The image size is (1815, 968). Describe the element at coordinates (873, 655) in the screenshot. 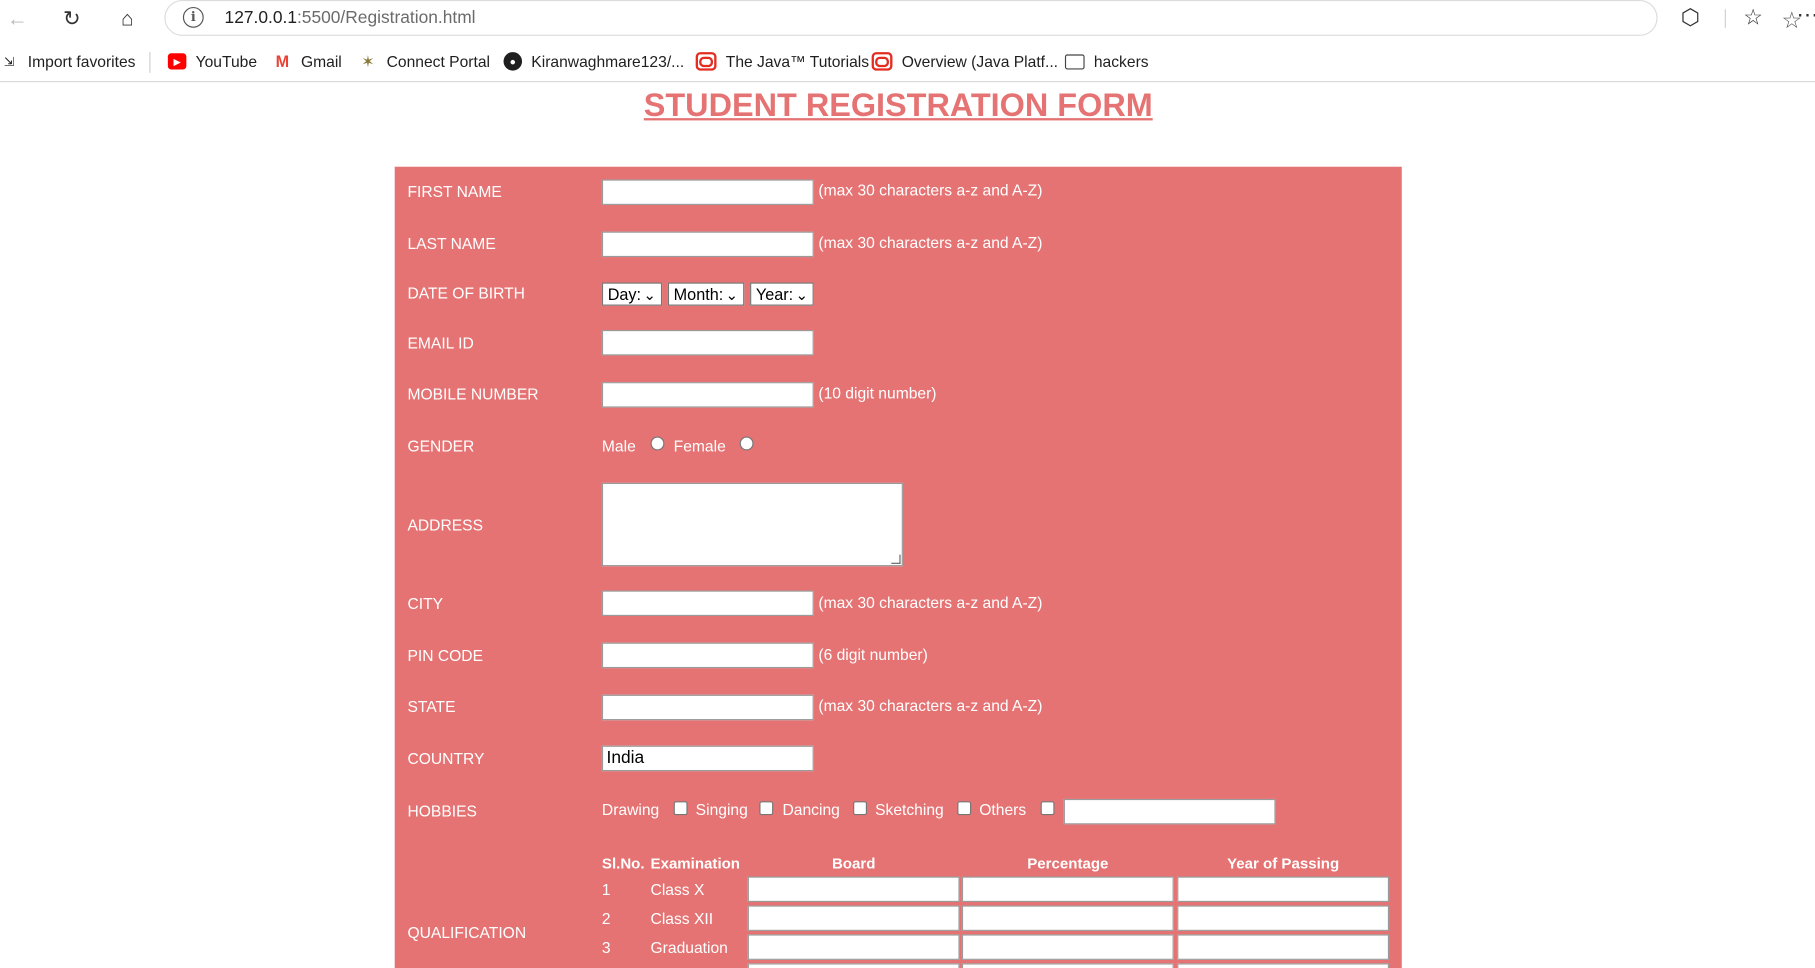

I see `pin-hint: (6 digit number)` at that location.